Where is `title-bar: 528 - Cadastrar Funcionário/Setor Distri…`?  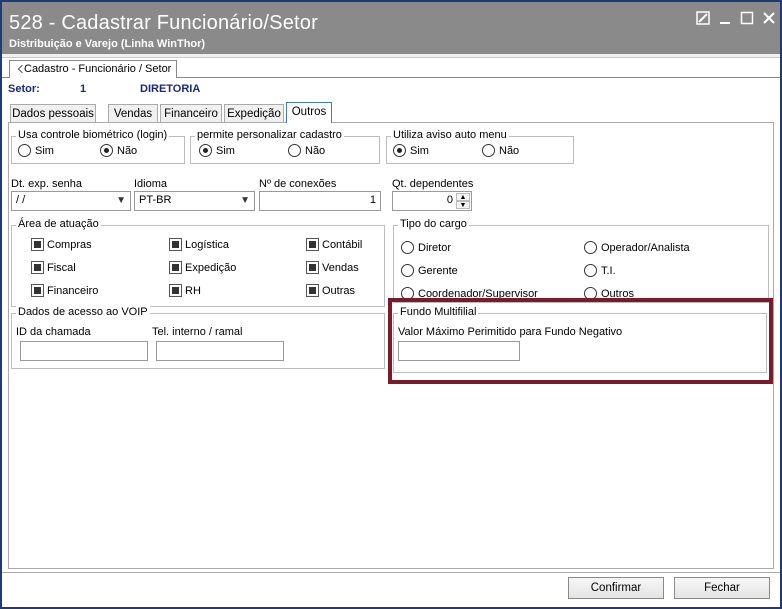 title-bar: 528 - Cadastrar Funcionário/Setor Distri… is located at coordinates (391, 28).